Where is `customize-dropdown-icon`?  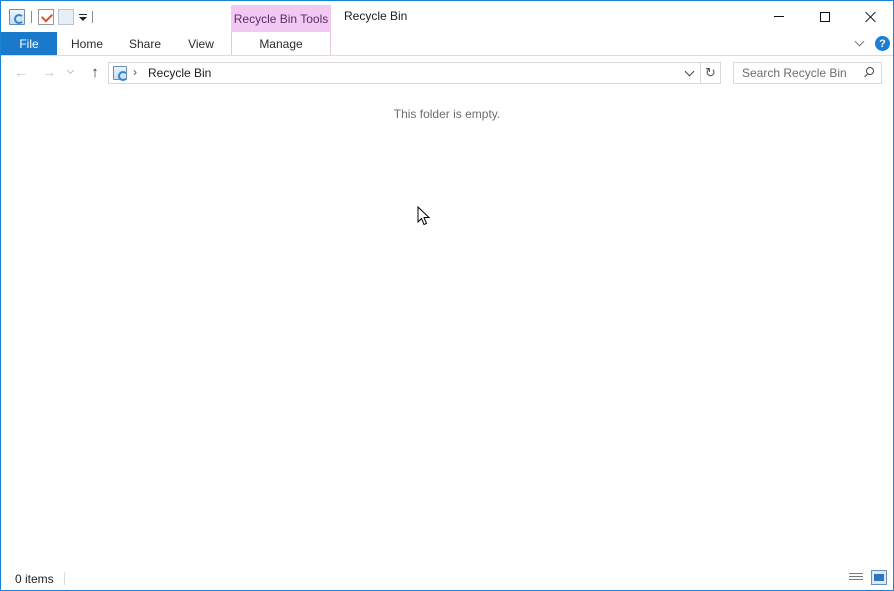 customize-dropdown-icon is located at coordinates (83, 17).